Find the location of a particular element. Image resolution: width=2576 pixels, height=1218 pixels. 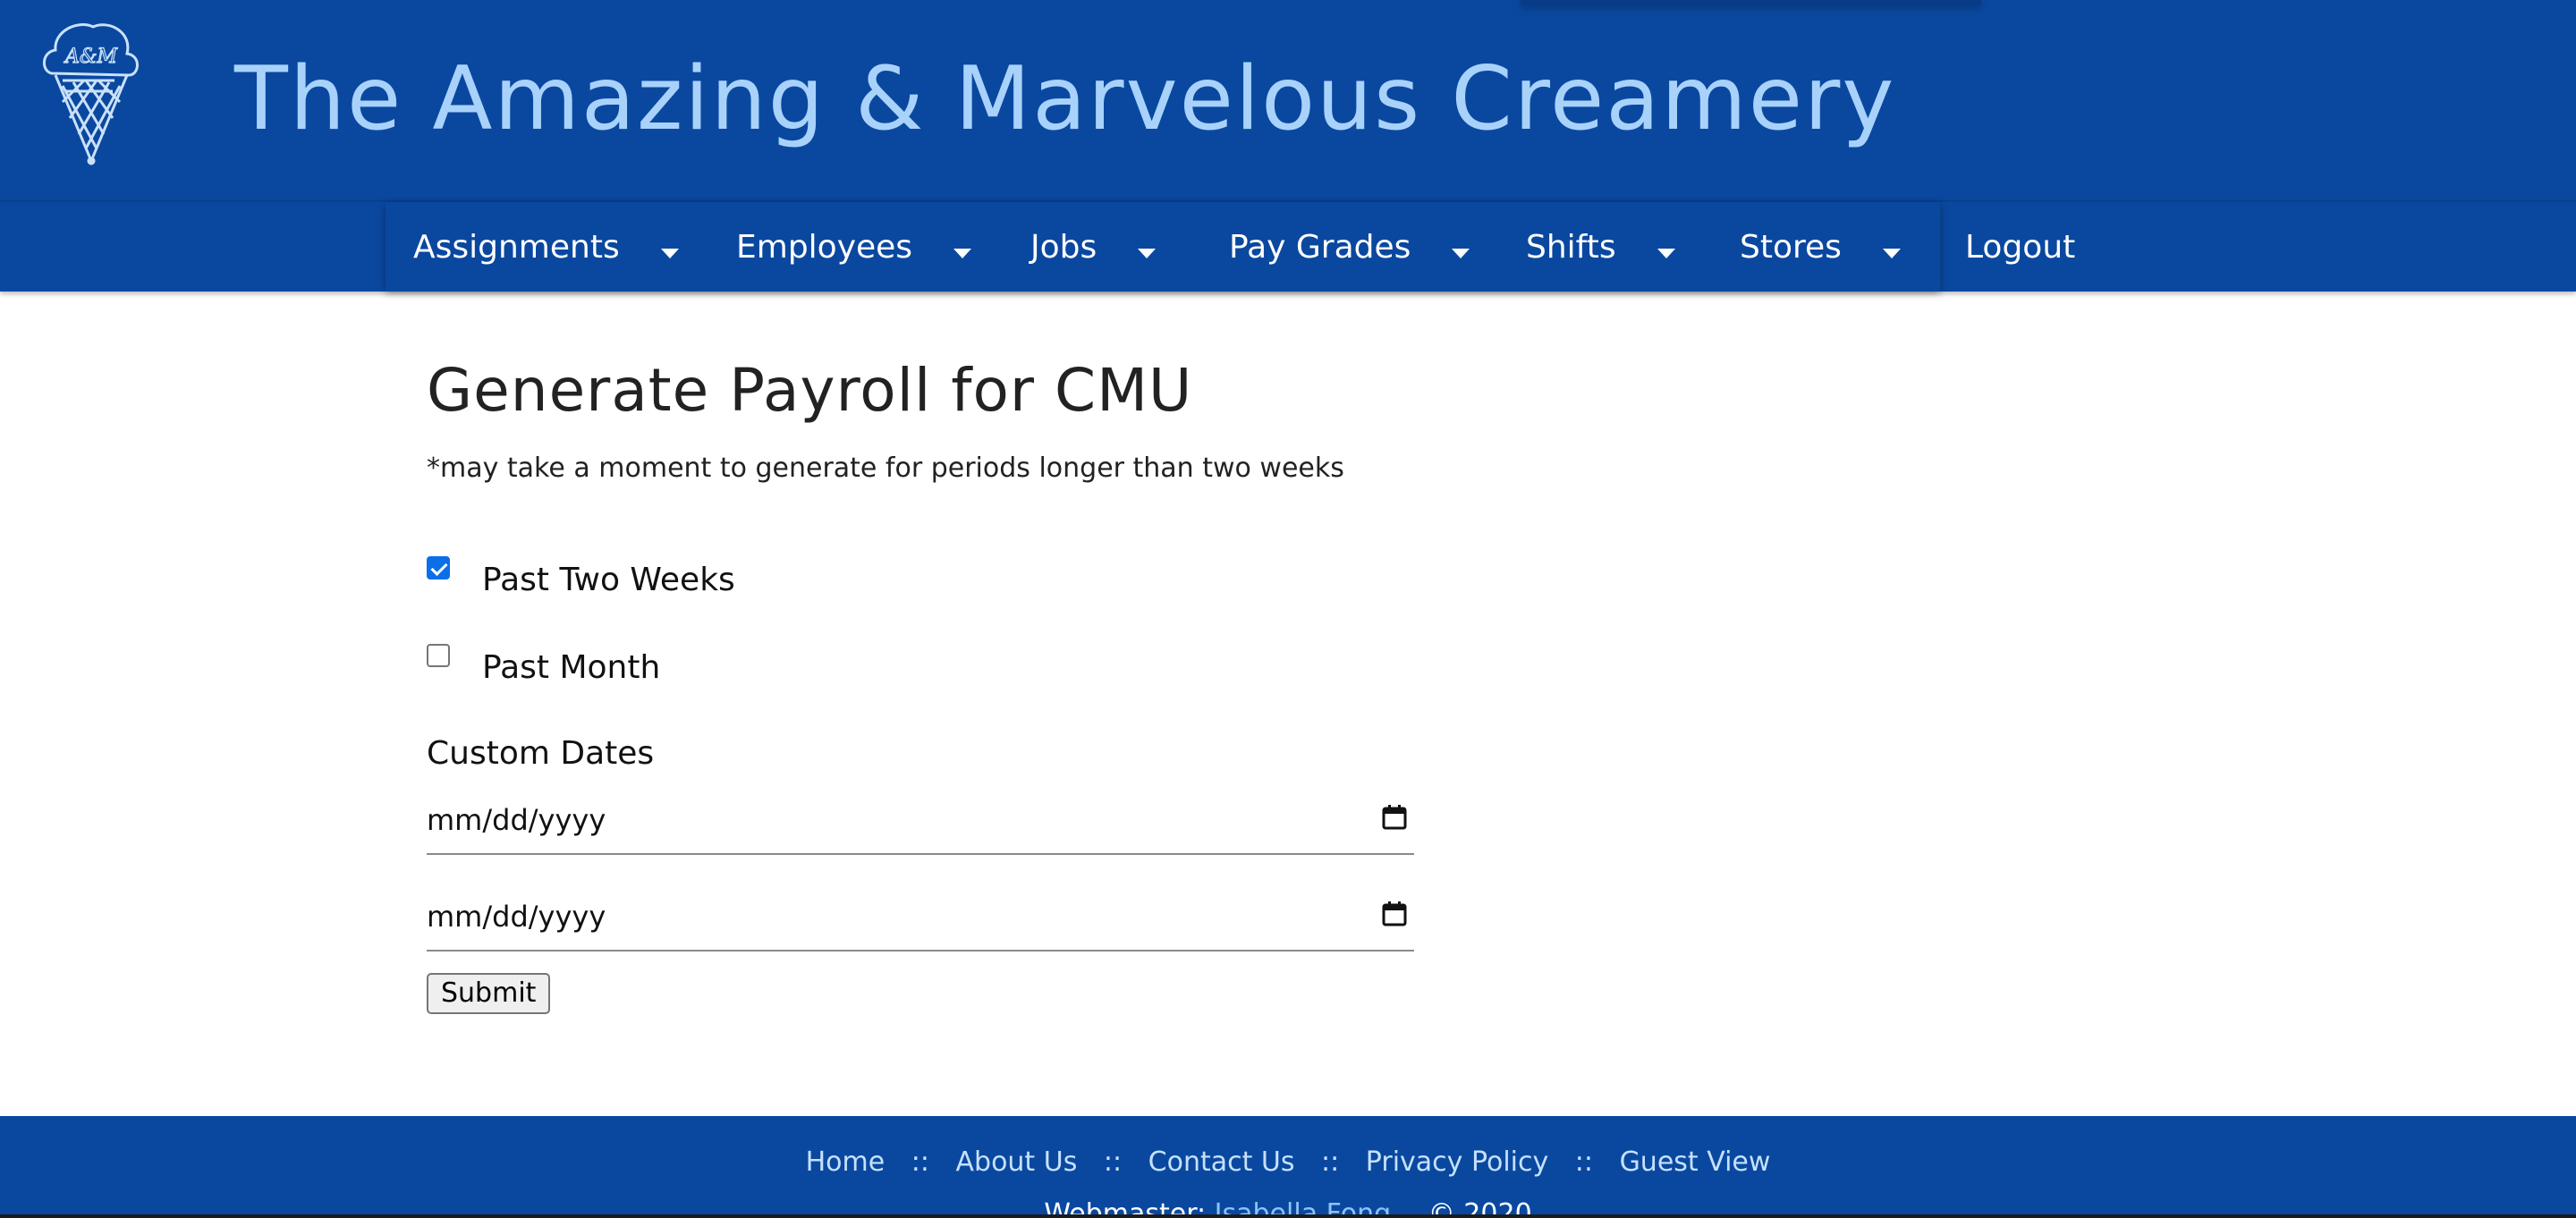

nav-item-label: Jobs is located at coordinates (1063, 247).